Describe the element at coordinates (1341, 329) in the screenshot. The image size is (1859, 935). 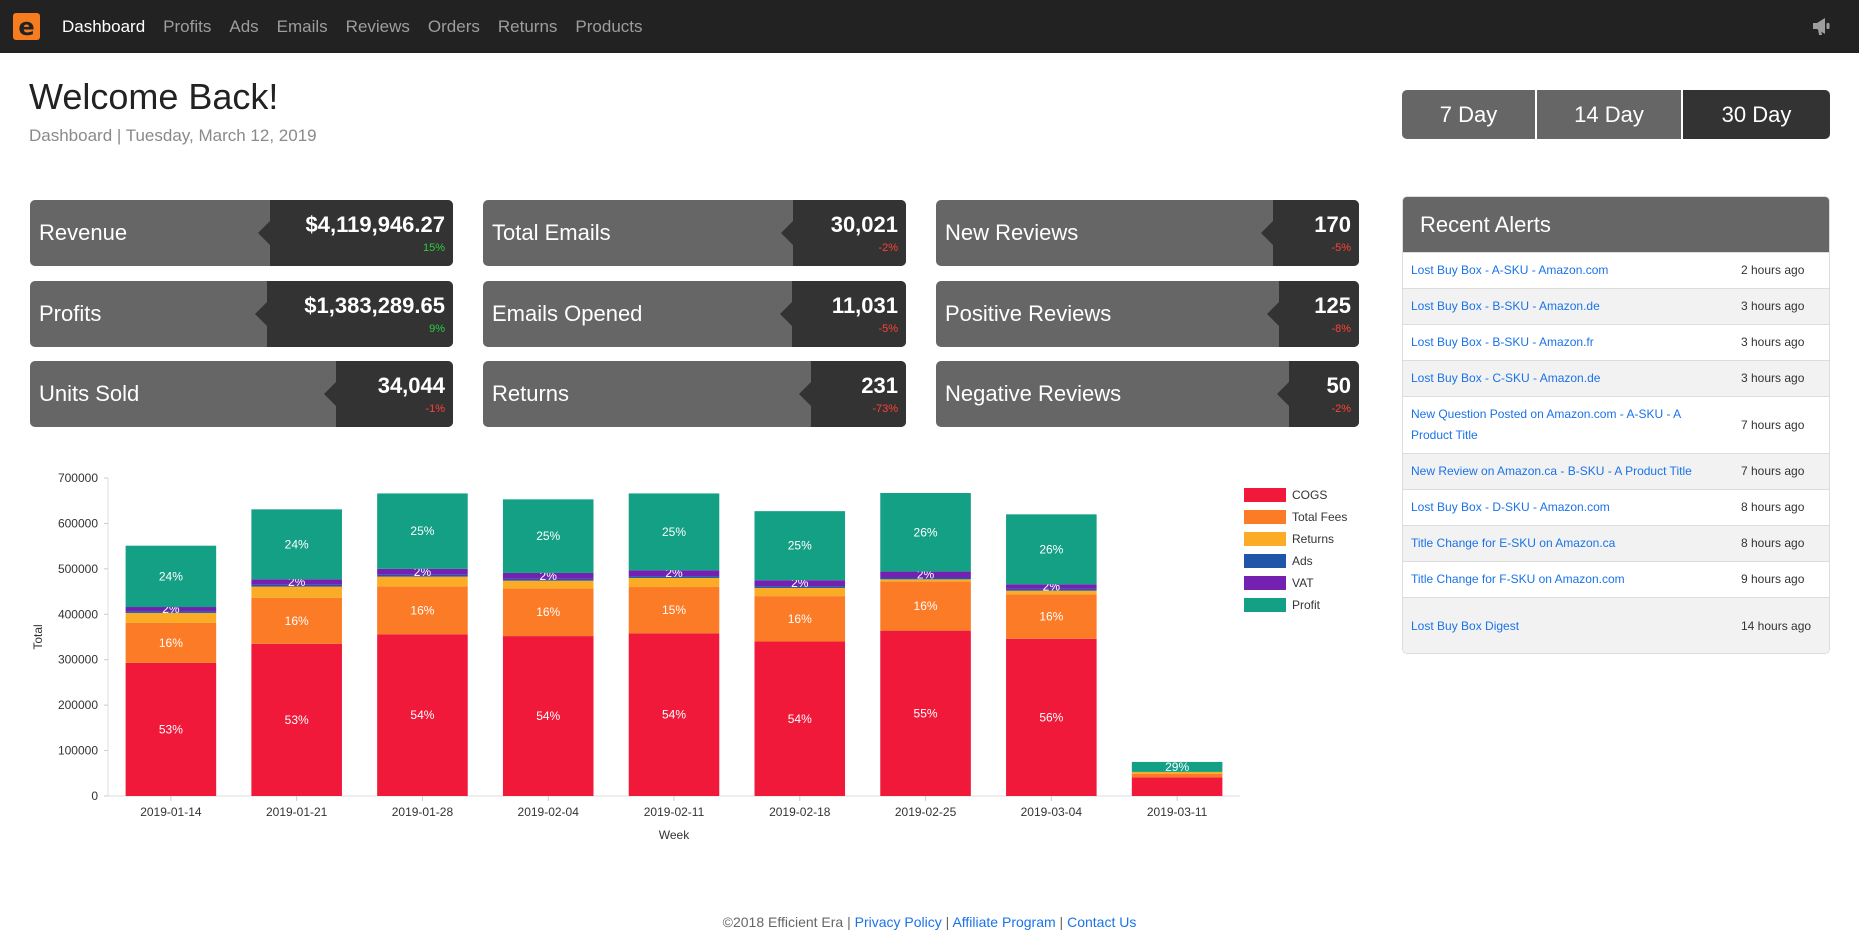
I see `stat-change: -8%` at that location.